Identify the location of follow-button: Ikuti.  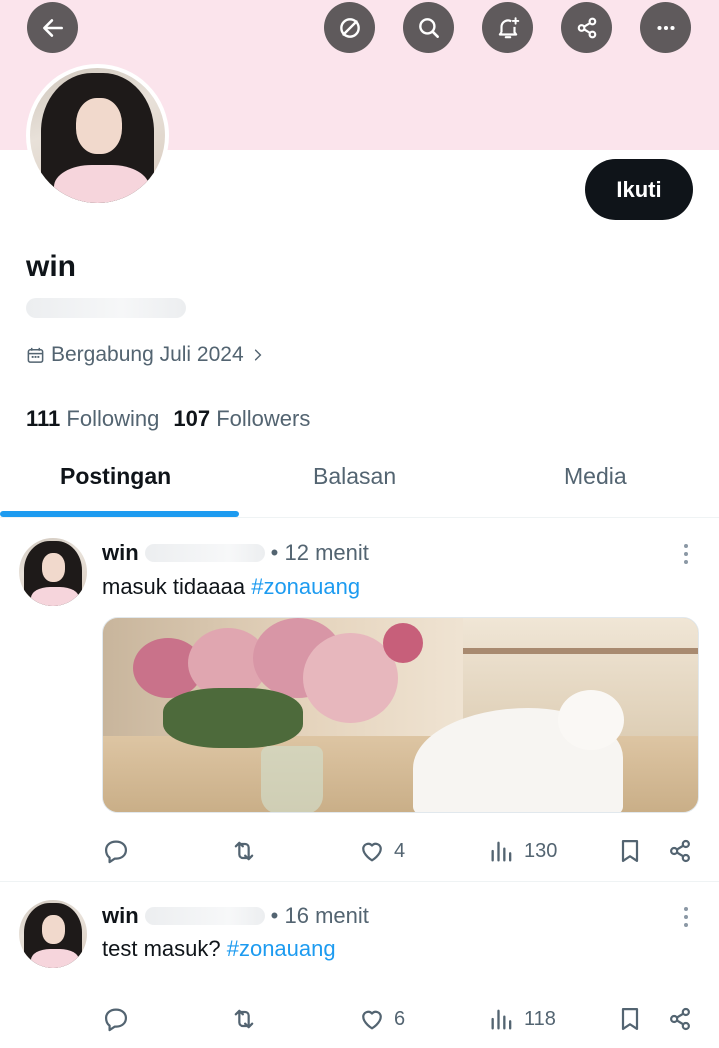
(639, 189).